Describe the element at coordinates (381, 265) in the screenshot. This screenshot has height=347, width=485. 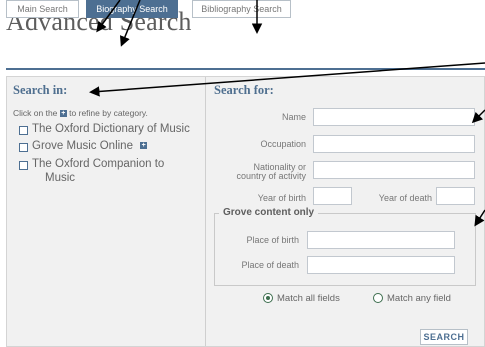
I see `place-of-death-input` at that location.